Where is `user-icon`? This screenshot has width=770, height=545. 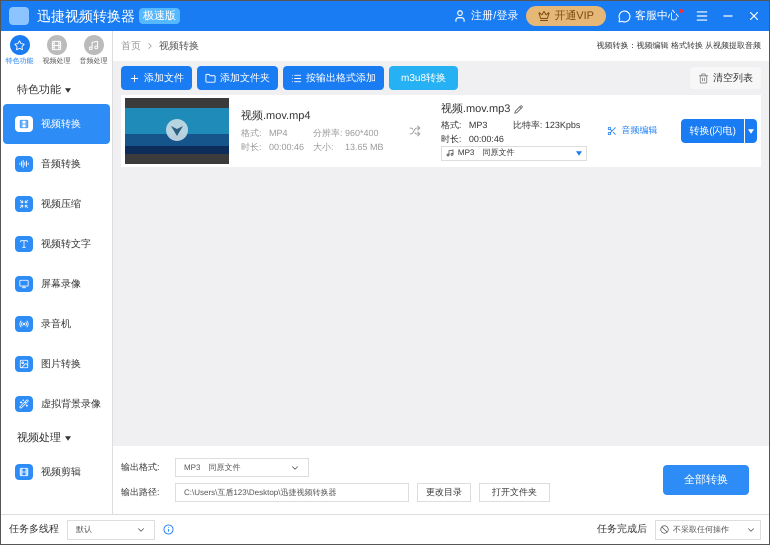
user-icon is located at coordinates (460, 16).